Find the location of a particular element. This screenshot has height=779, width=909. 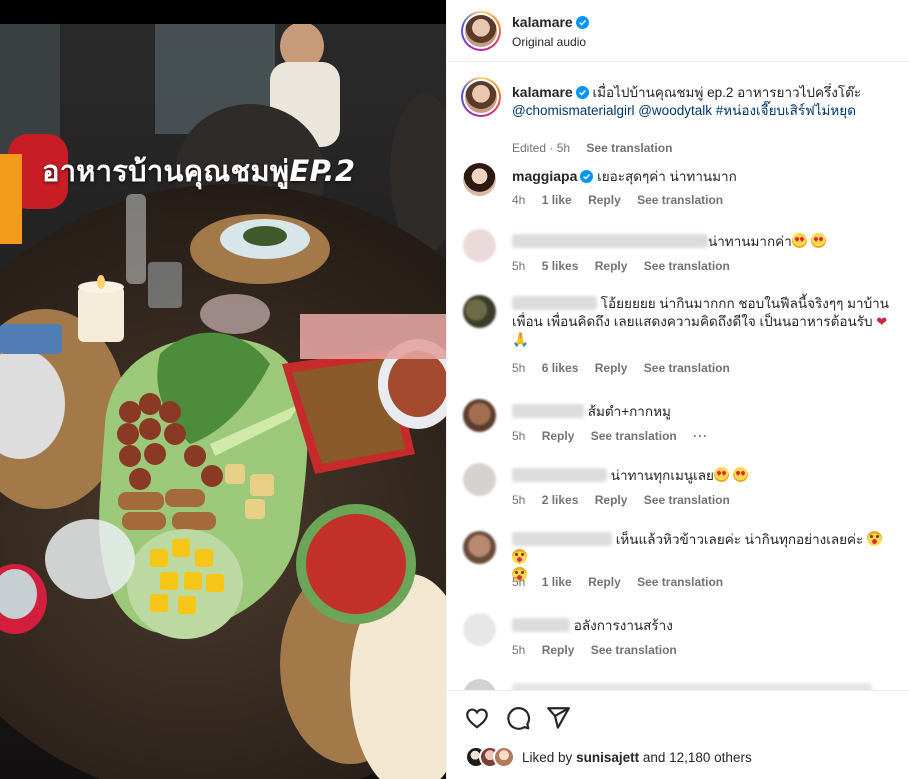

author-username: kalamare is located at coordinates (542, 22).